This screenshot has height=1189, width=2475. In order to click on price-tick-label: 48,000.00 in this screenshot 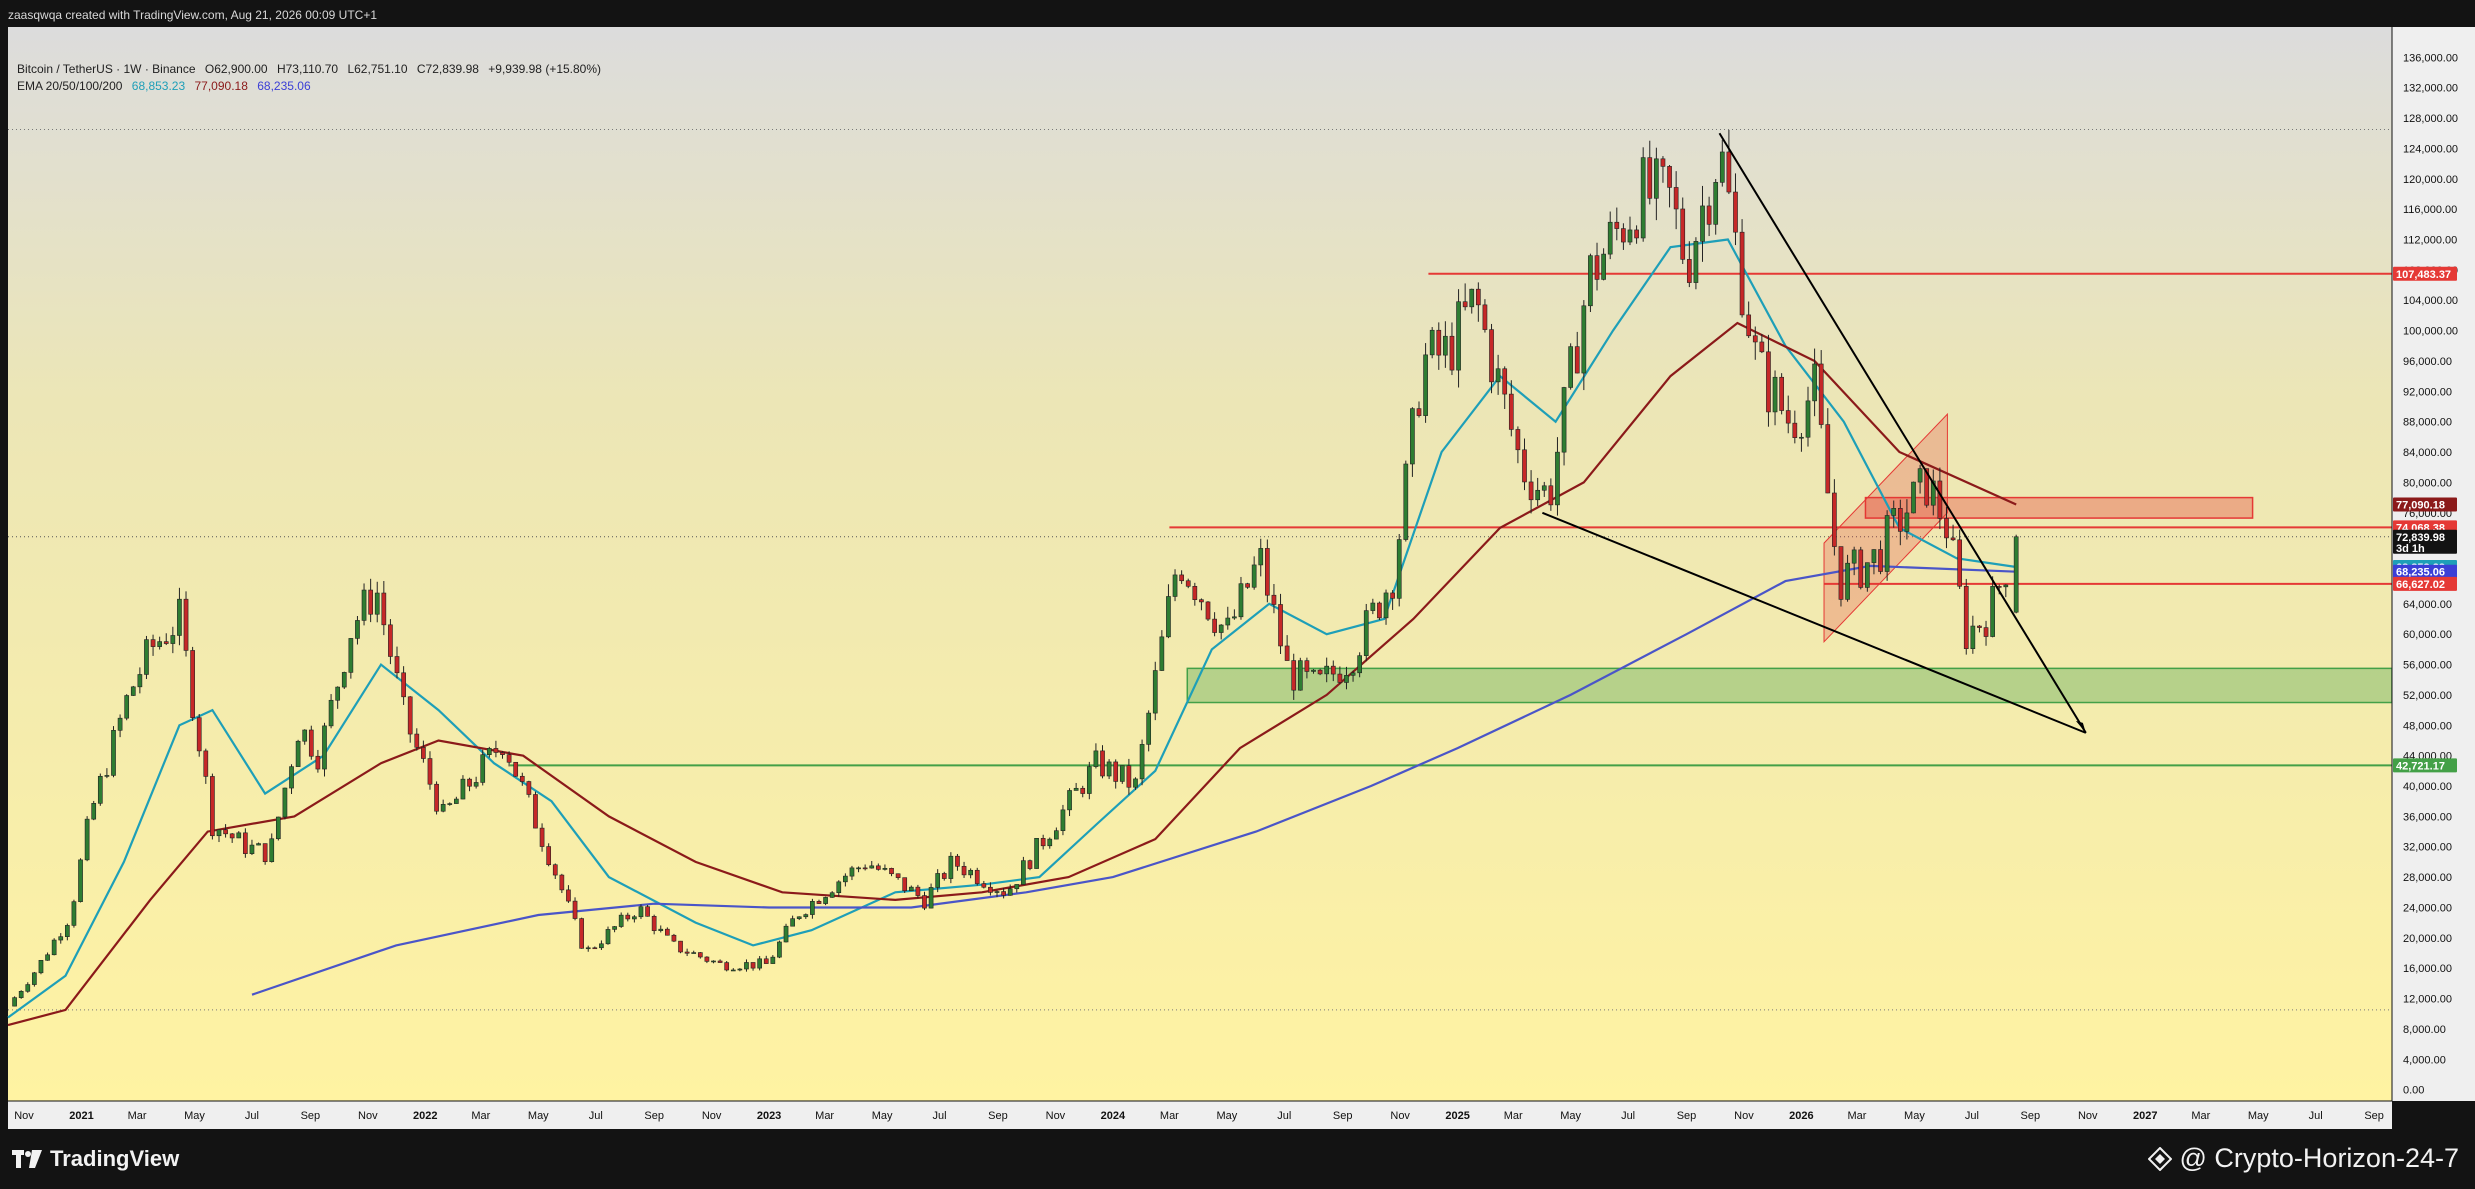, I will do `click(2427, 726)`.